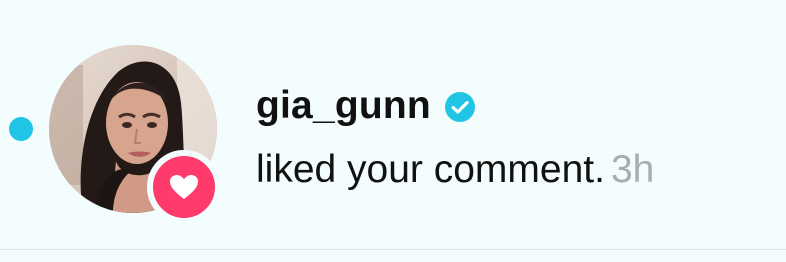 Image resolution: width=786 pixels, height=262 pixels. What do you see at coordinates (343, 106) in the screenshot?
I see `username-link: gia_gunn` at bounding box center [343, 106].